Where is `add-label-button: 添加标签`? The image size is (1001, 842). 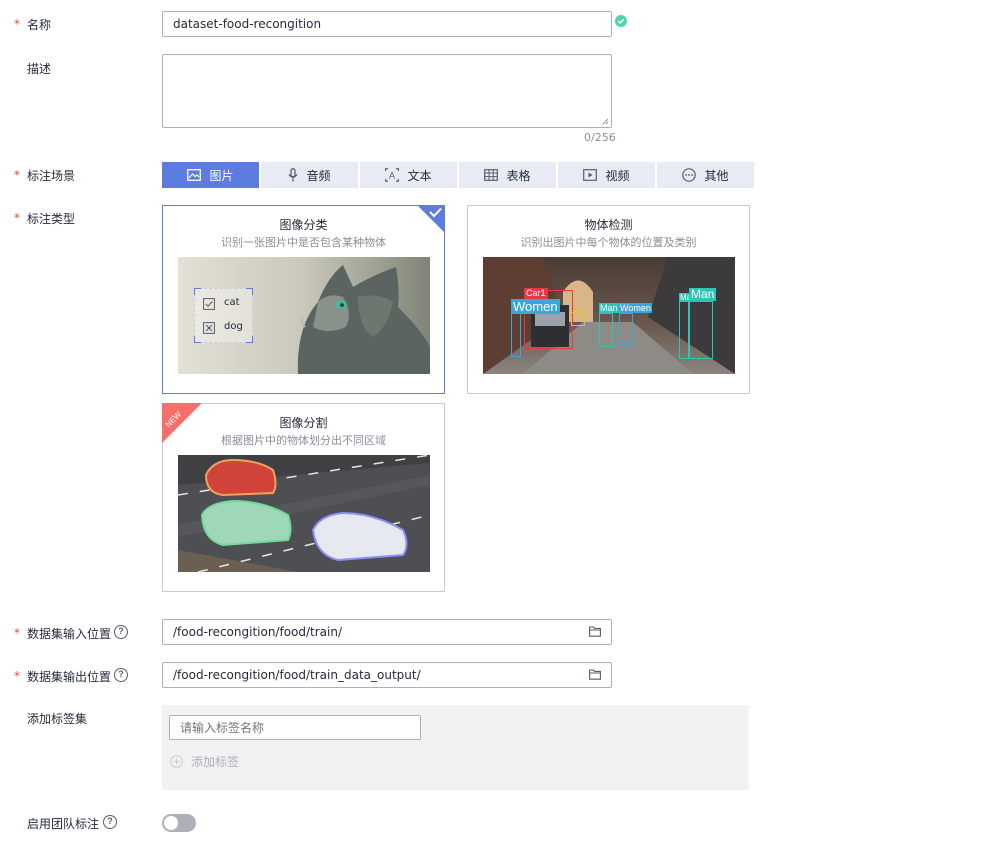
add-label-button: 添加标签 is located at coordinates (204, 761).